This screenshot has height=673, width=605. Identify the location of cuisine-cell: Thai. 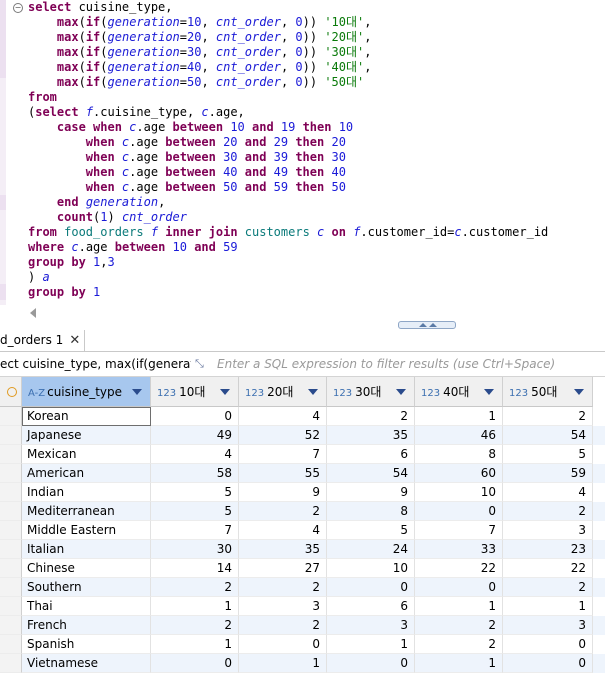
(86, 606).